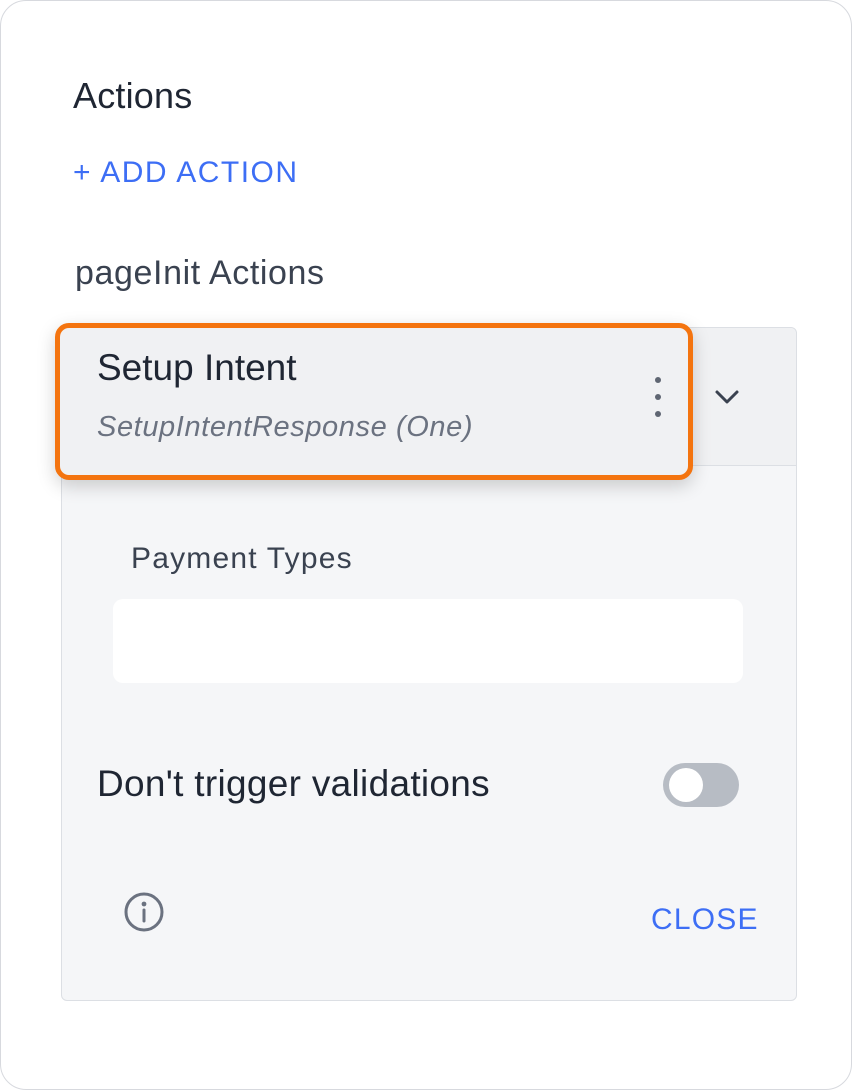 This screenshot has height=1090, width=852. I want to click on toggle-knob, so click(686, 785).